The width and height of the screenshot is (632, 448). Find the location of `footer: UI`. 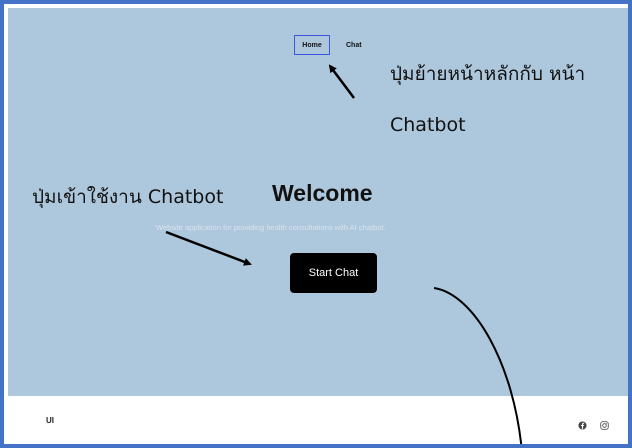

footer: UI is located at coordinates (318, 420).